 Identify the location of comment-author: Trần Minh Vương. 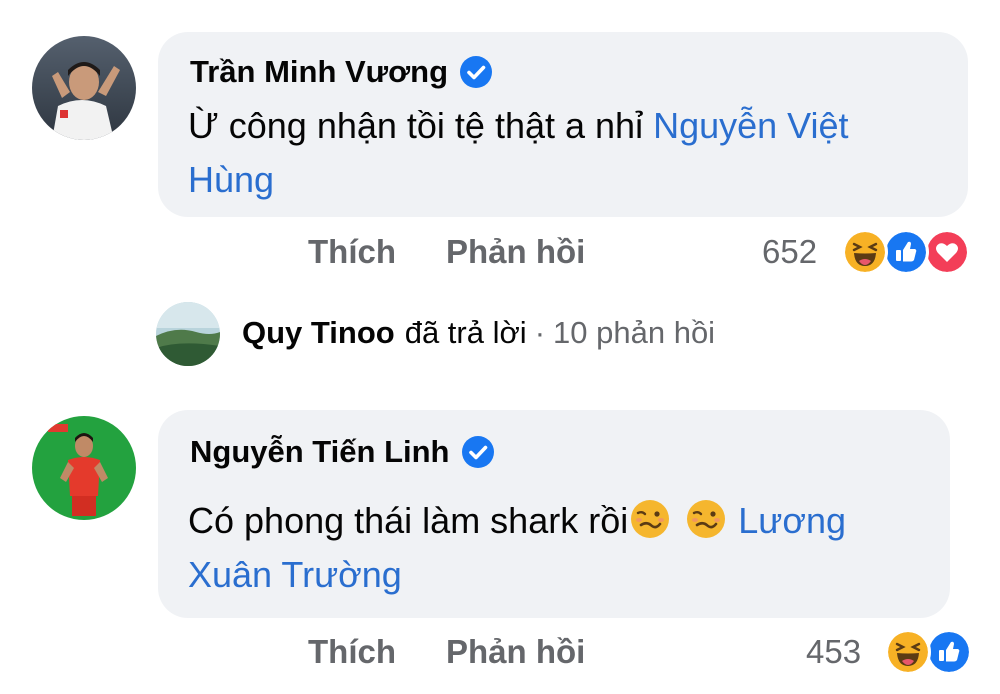
(341, 72).